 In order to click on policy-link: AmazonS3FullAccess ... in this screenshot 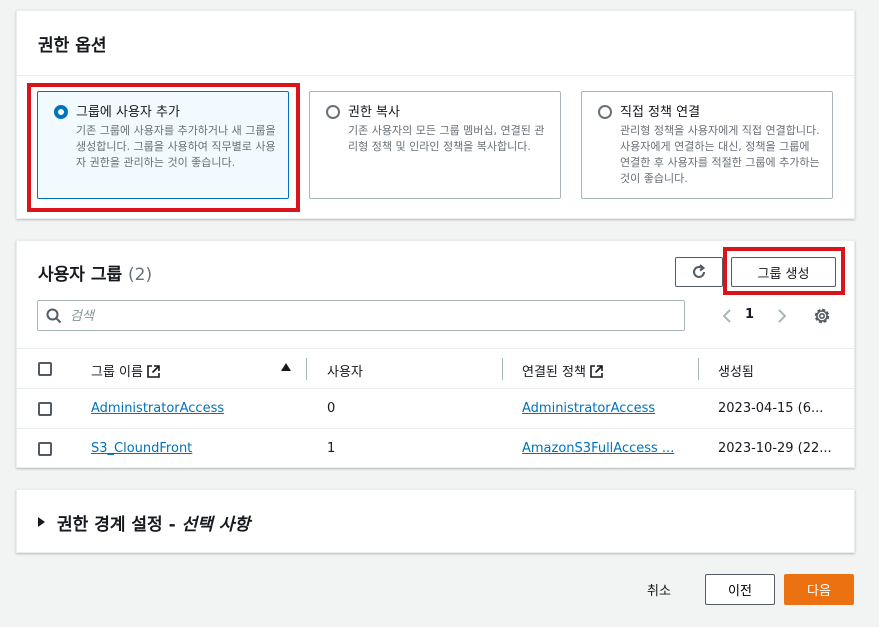, I will do `click(602, 448)`.